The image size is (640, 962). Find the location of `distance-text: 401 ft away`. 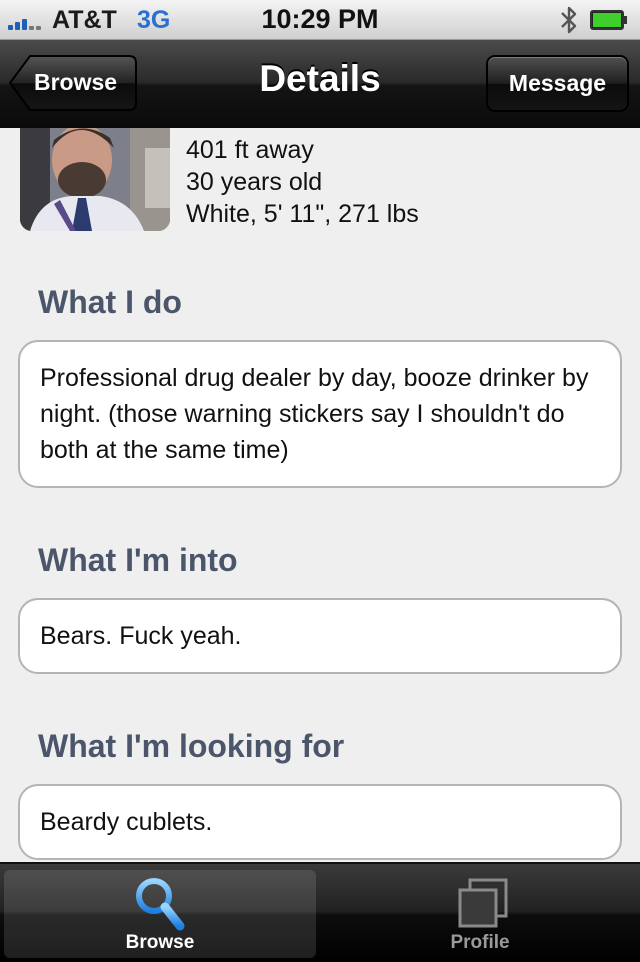

distance-text: 401 ft away is located at coordinates (250, 150).